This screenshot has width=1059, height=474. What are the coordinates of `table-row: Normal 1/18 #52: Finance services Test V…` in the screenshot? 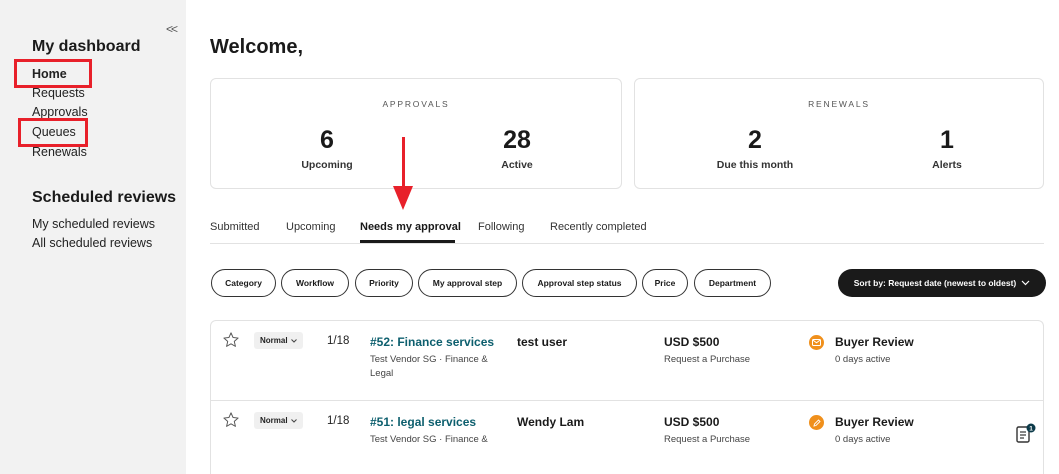 It's located at (627, 358).